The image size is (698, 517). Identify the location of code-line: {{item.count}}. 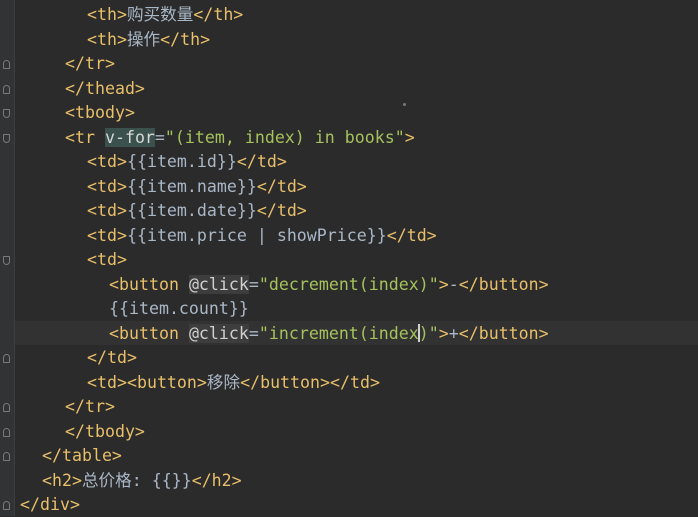
(179, 309).